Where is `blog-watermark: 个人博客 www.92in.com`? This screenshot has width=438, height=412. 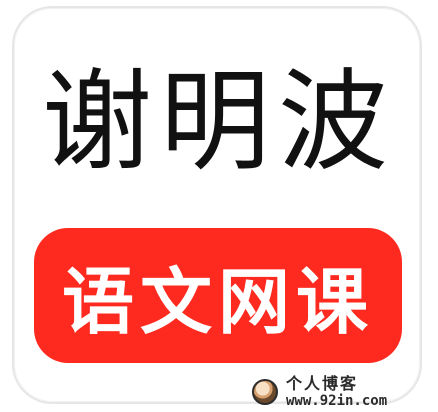 blog-watermark: 个人博客 www.92in.com is located at coordinates (345, 392).